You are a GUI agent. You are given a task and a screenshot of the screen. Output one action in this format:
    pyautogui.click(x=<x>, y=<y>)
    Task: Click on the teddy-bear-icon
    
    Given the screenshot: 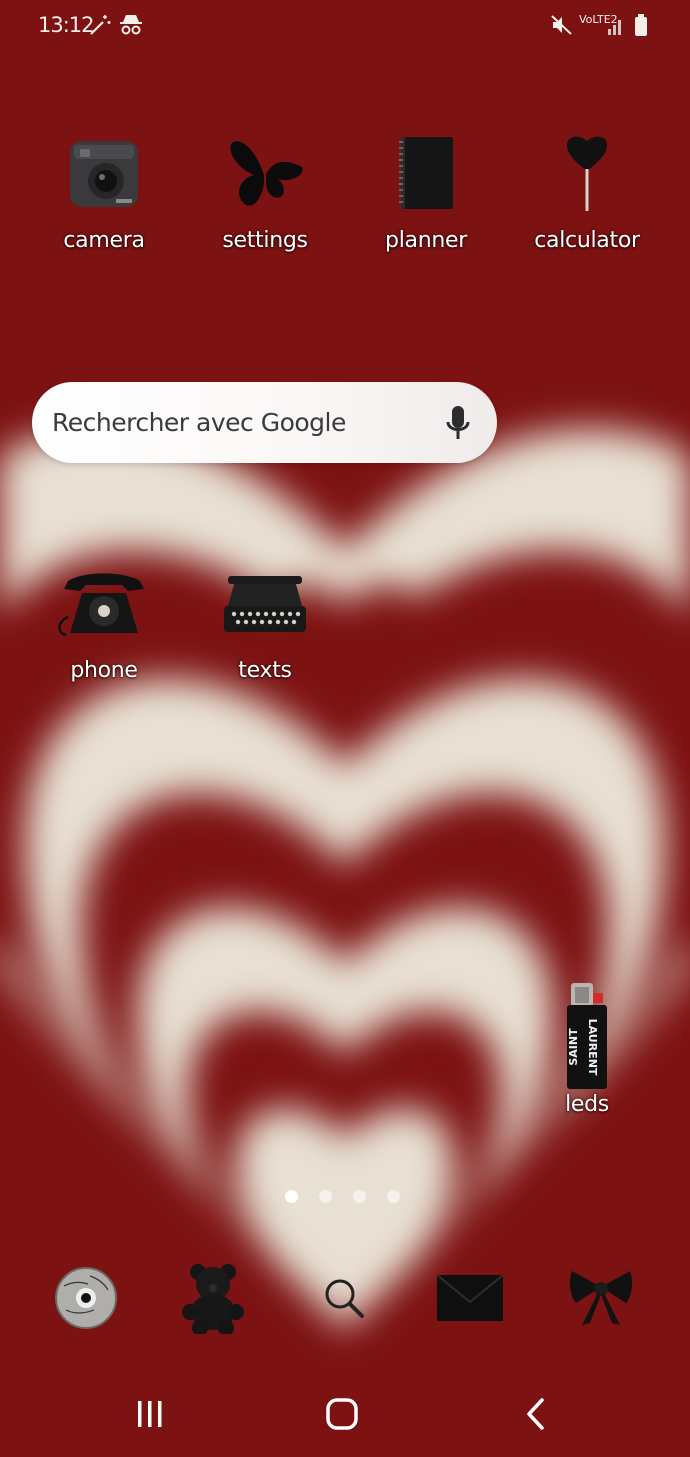 What is the action you would take?
    pyautogui.click(x=213, y=1300)
    